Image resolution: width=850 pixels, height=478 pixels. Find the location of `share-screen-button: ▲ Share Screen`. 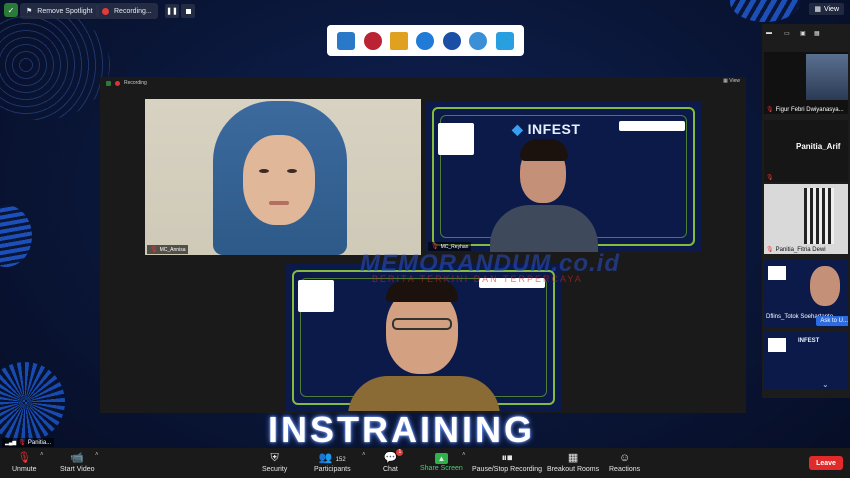

share-screen-button: ▲ Share Screen is located at coordinates (441, 461).